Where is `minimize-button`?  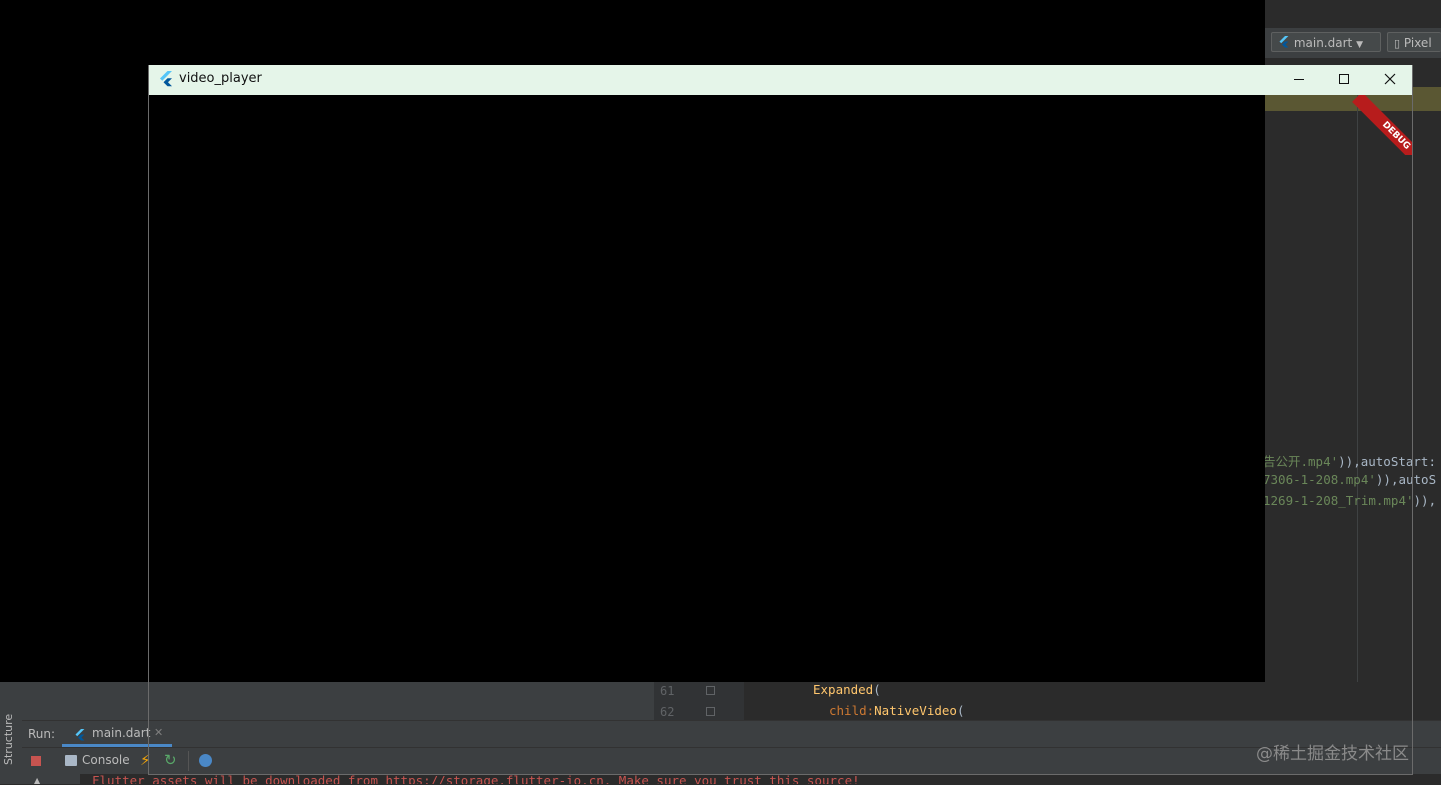
minimize-button is located at coordinates (1299, 80).